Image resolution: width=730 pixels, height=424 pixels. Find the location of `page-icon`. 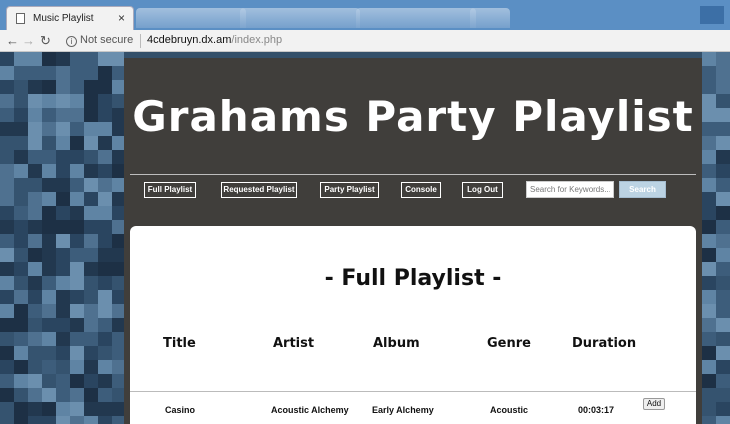

page-icon is located at coordinates (20, 18).